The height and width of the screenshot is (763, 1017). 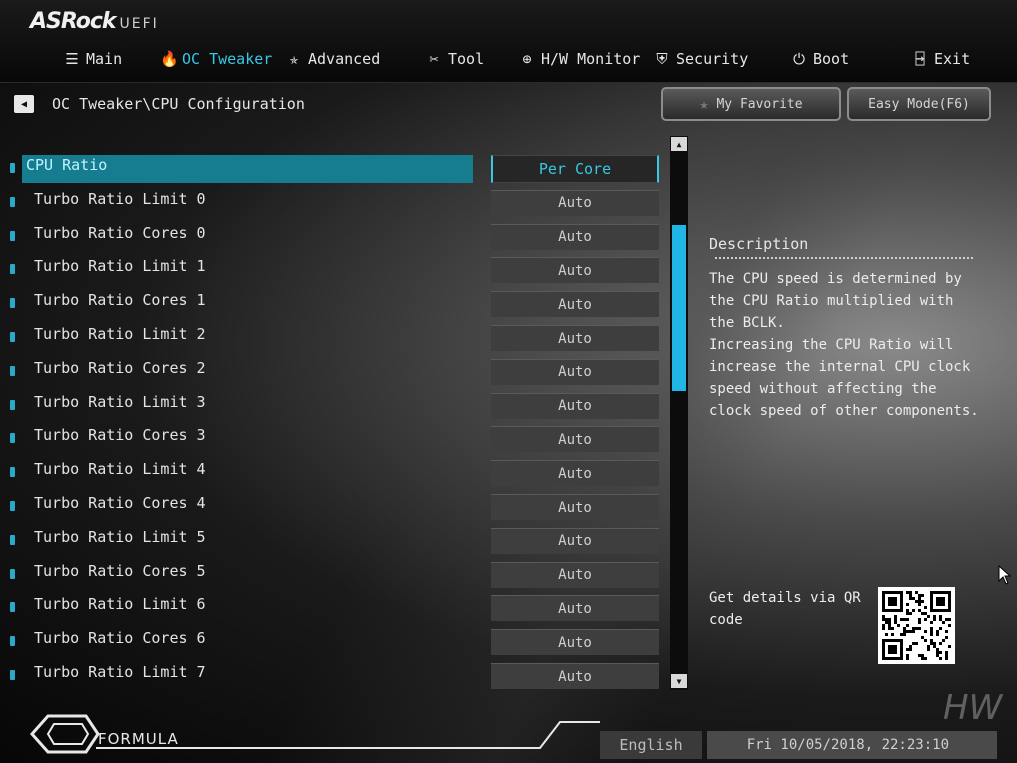 I want to click on power-icon: ⏻, so click(x=799, y=59).